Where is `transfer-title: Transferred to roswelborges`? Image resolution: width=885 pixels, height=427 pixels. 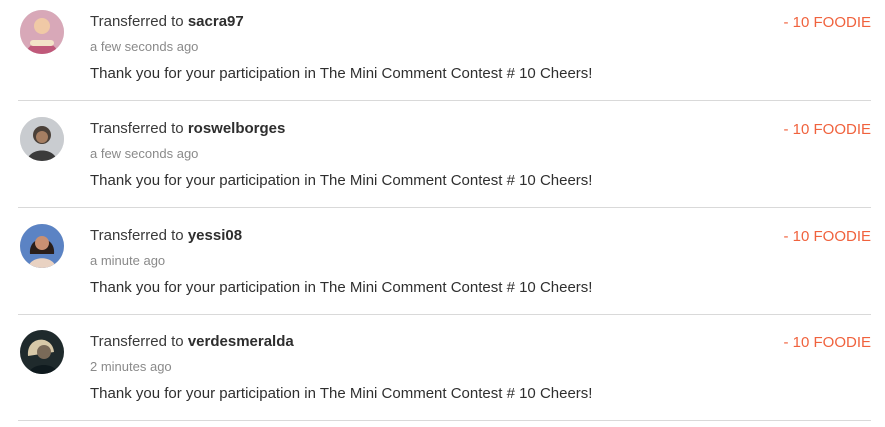 transfer-title: Transferred to roswelborges is located at coordinates (187, 129).